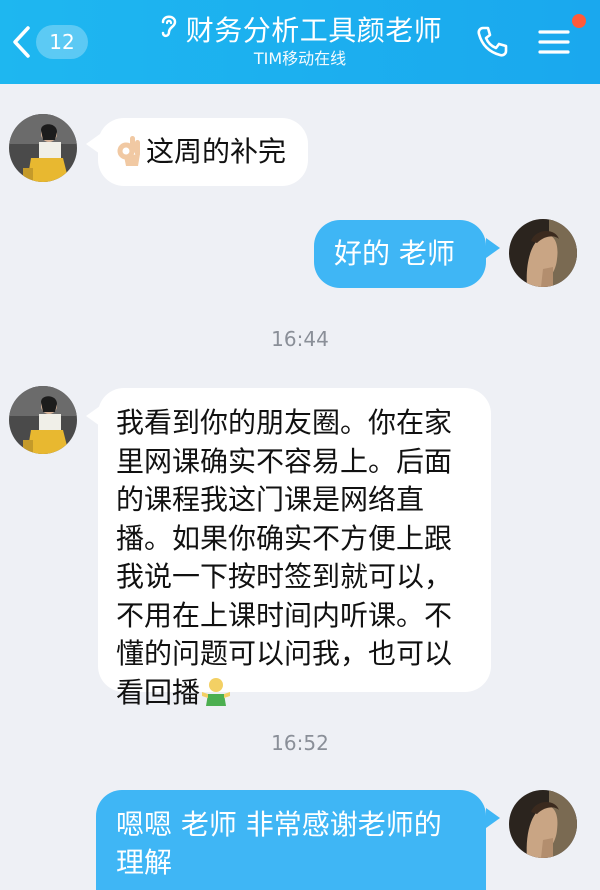 Image resolution: width=600 pixels, height=890 pixels. What do you see at coordinates (300, 339) in the screenshot?
I see `timestamp: 16:44` at bounding box center [300, 339].